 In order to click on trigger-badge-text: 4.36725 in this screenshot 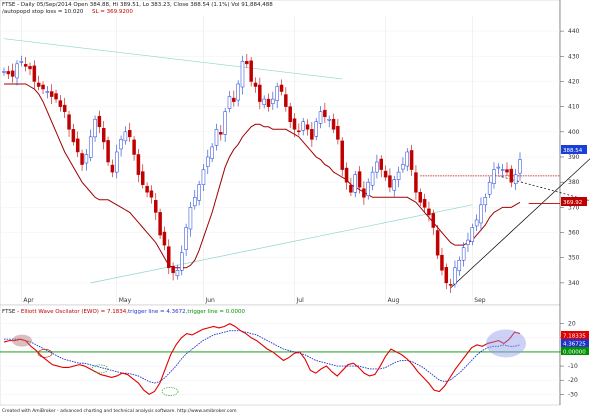, I will do `click(574, 345)`.